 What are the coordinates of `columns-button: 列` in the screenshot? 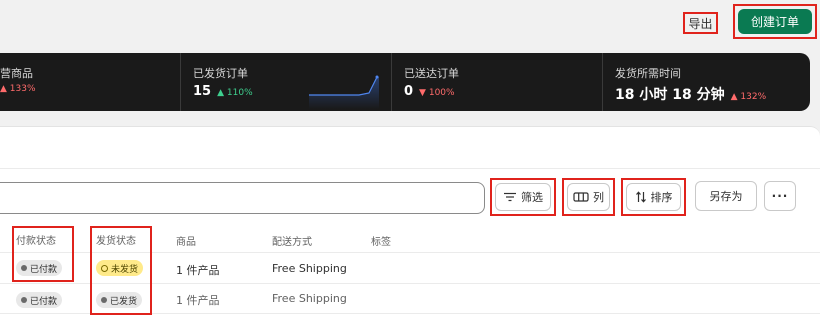 It's located at (588, 197).